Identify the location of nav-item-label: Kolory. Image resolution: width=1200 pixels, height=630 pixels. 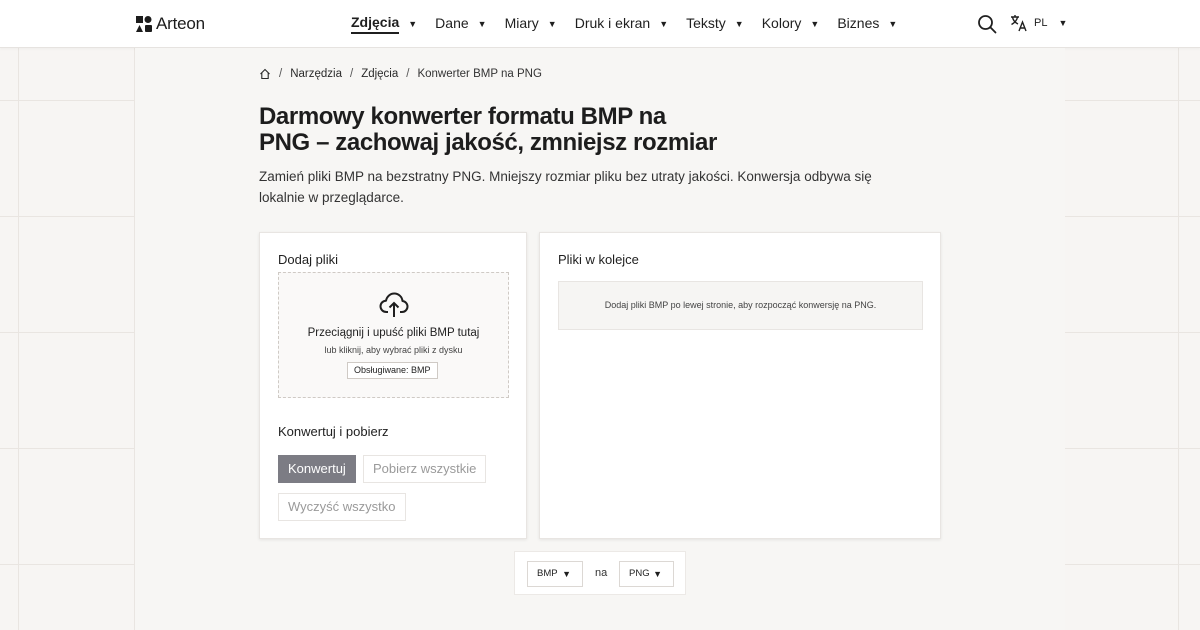
(781, 23).